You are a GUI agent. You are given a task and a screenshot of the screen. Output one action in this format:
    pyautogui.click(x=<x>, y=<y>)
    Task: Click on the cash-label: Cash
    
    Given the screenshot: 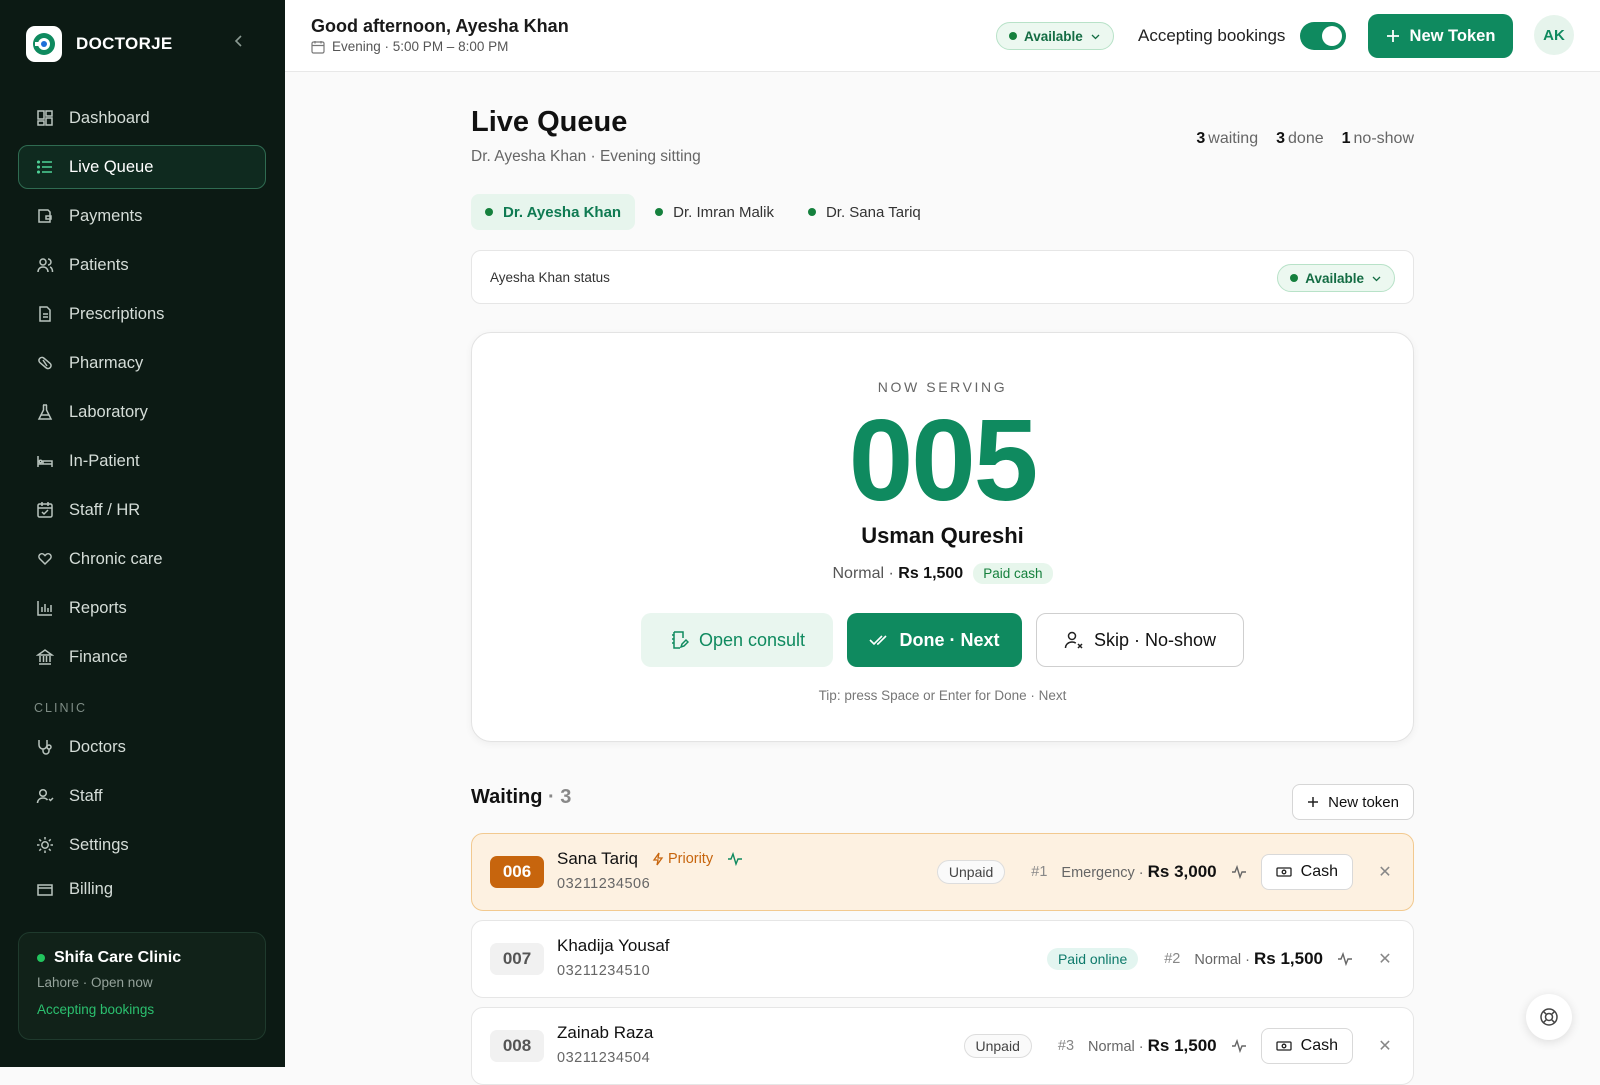 What is the action you would take?
    pyautogui.click(x=1319, y=1045)
    